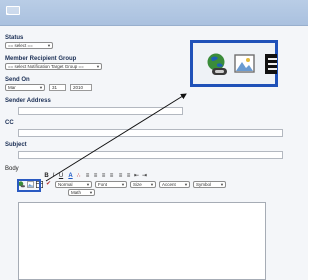 The height and width of the screenshot is (280, 320). What do you see at coordinates (245, 66) in the screenshot?
I see `image-icon-zoomed` at bounding box center [245, 66].